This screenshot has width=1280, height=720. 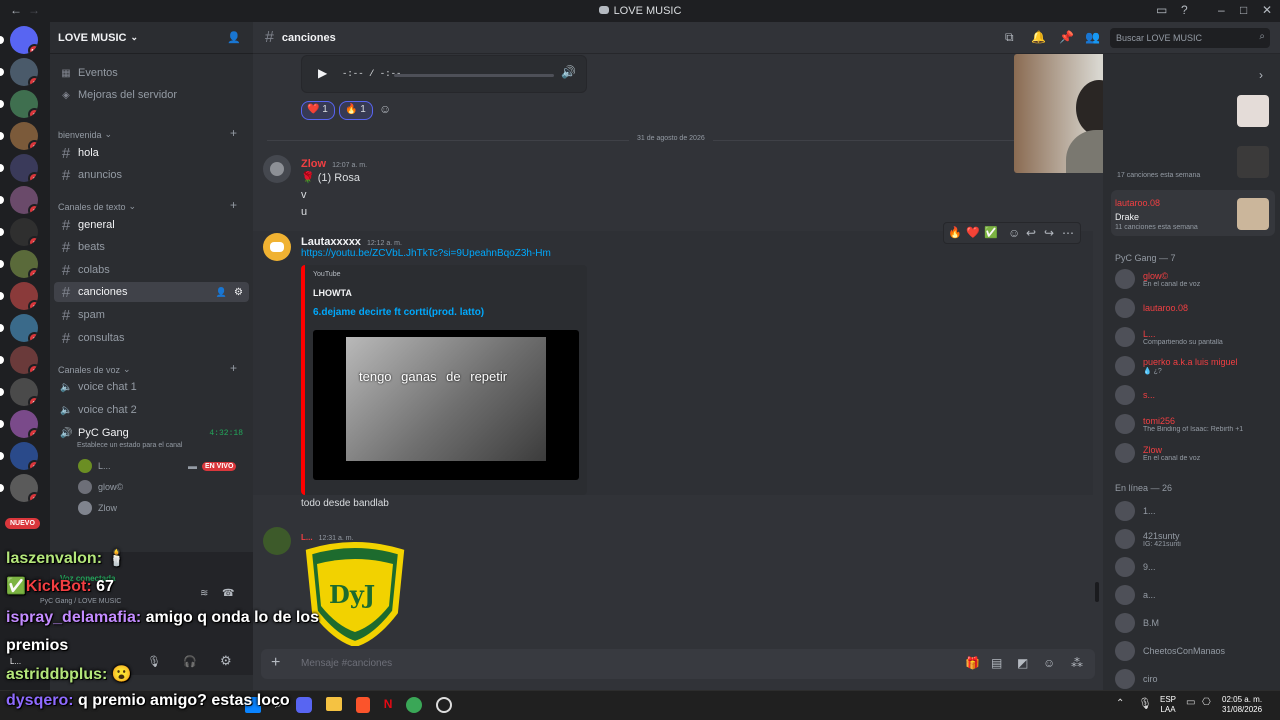 What do you see at coordinates (1092, 37) in the screenshot?
I see `members-icon: 👥` at bounding box center [1092, 37].